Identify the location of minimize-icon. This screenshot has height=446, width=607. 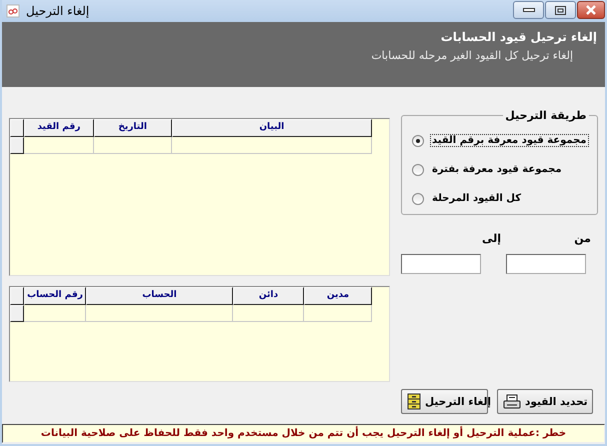
(528, 10).